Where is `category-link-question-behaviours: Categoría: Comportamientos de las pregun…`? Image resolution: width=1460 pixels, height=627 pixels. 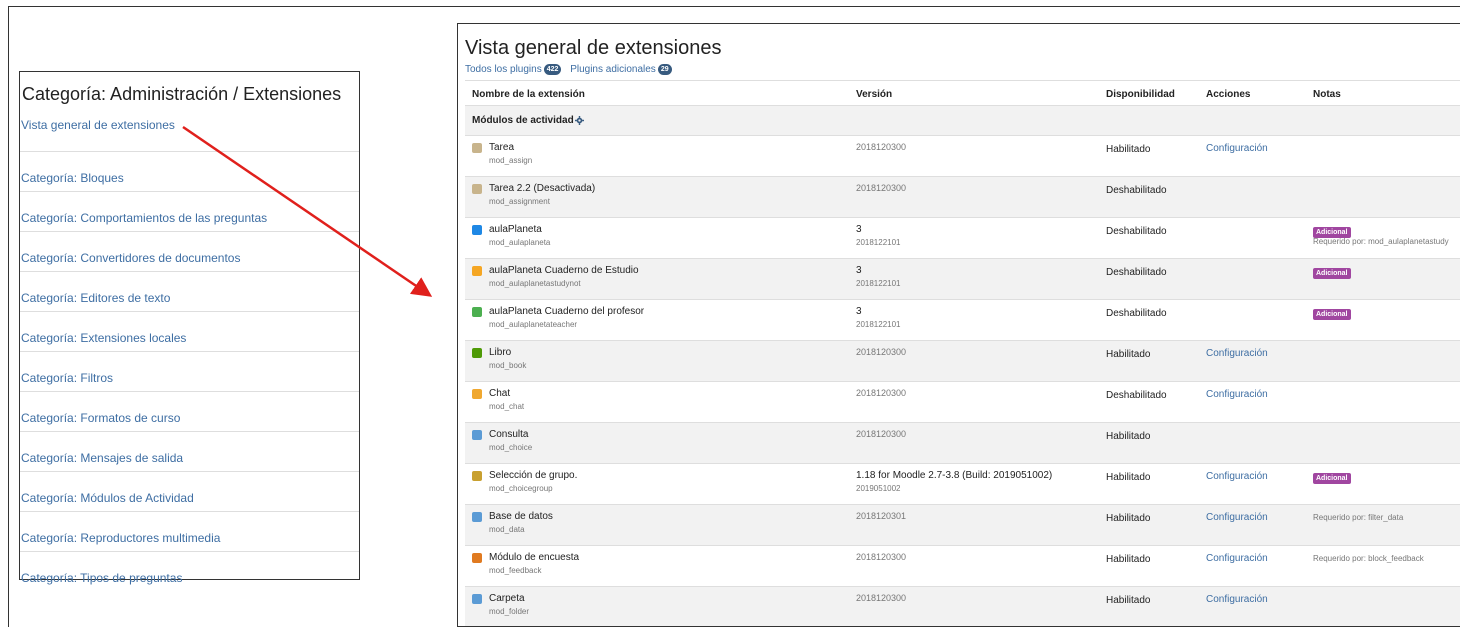 category-link-question-behaviours: Categoría: Comportamientos de las pregun… is located at coordinates (189, 212).